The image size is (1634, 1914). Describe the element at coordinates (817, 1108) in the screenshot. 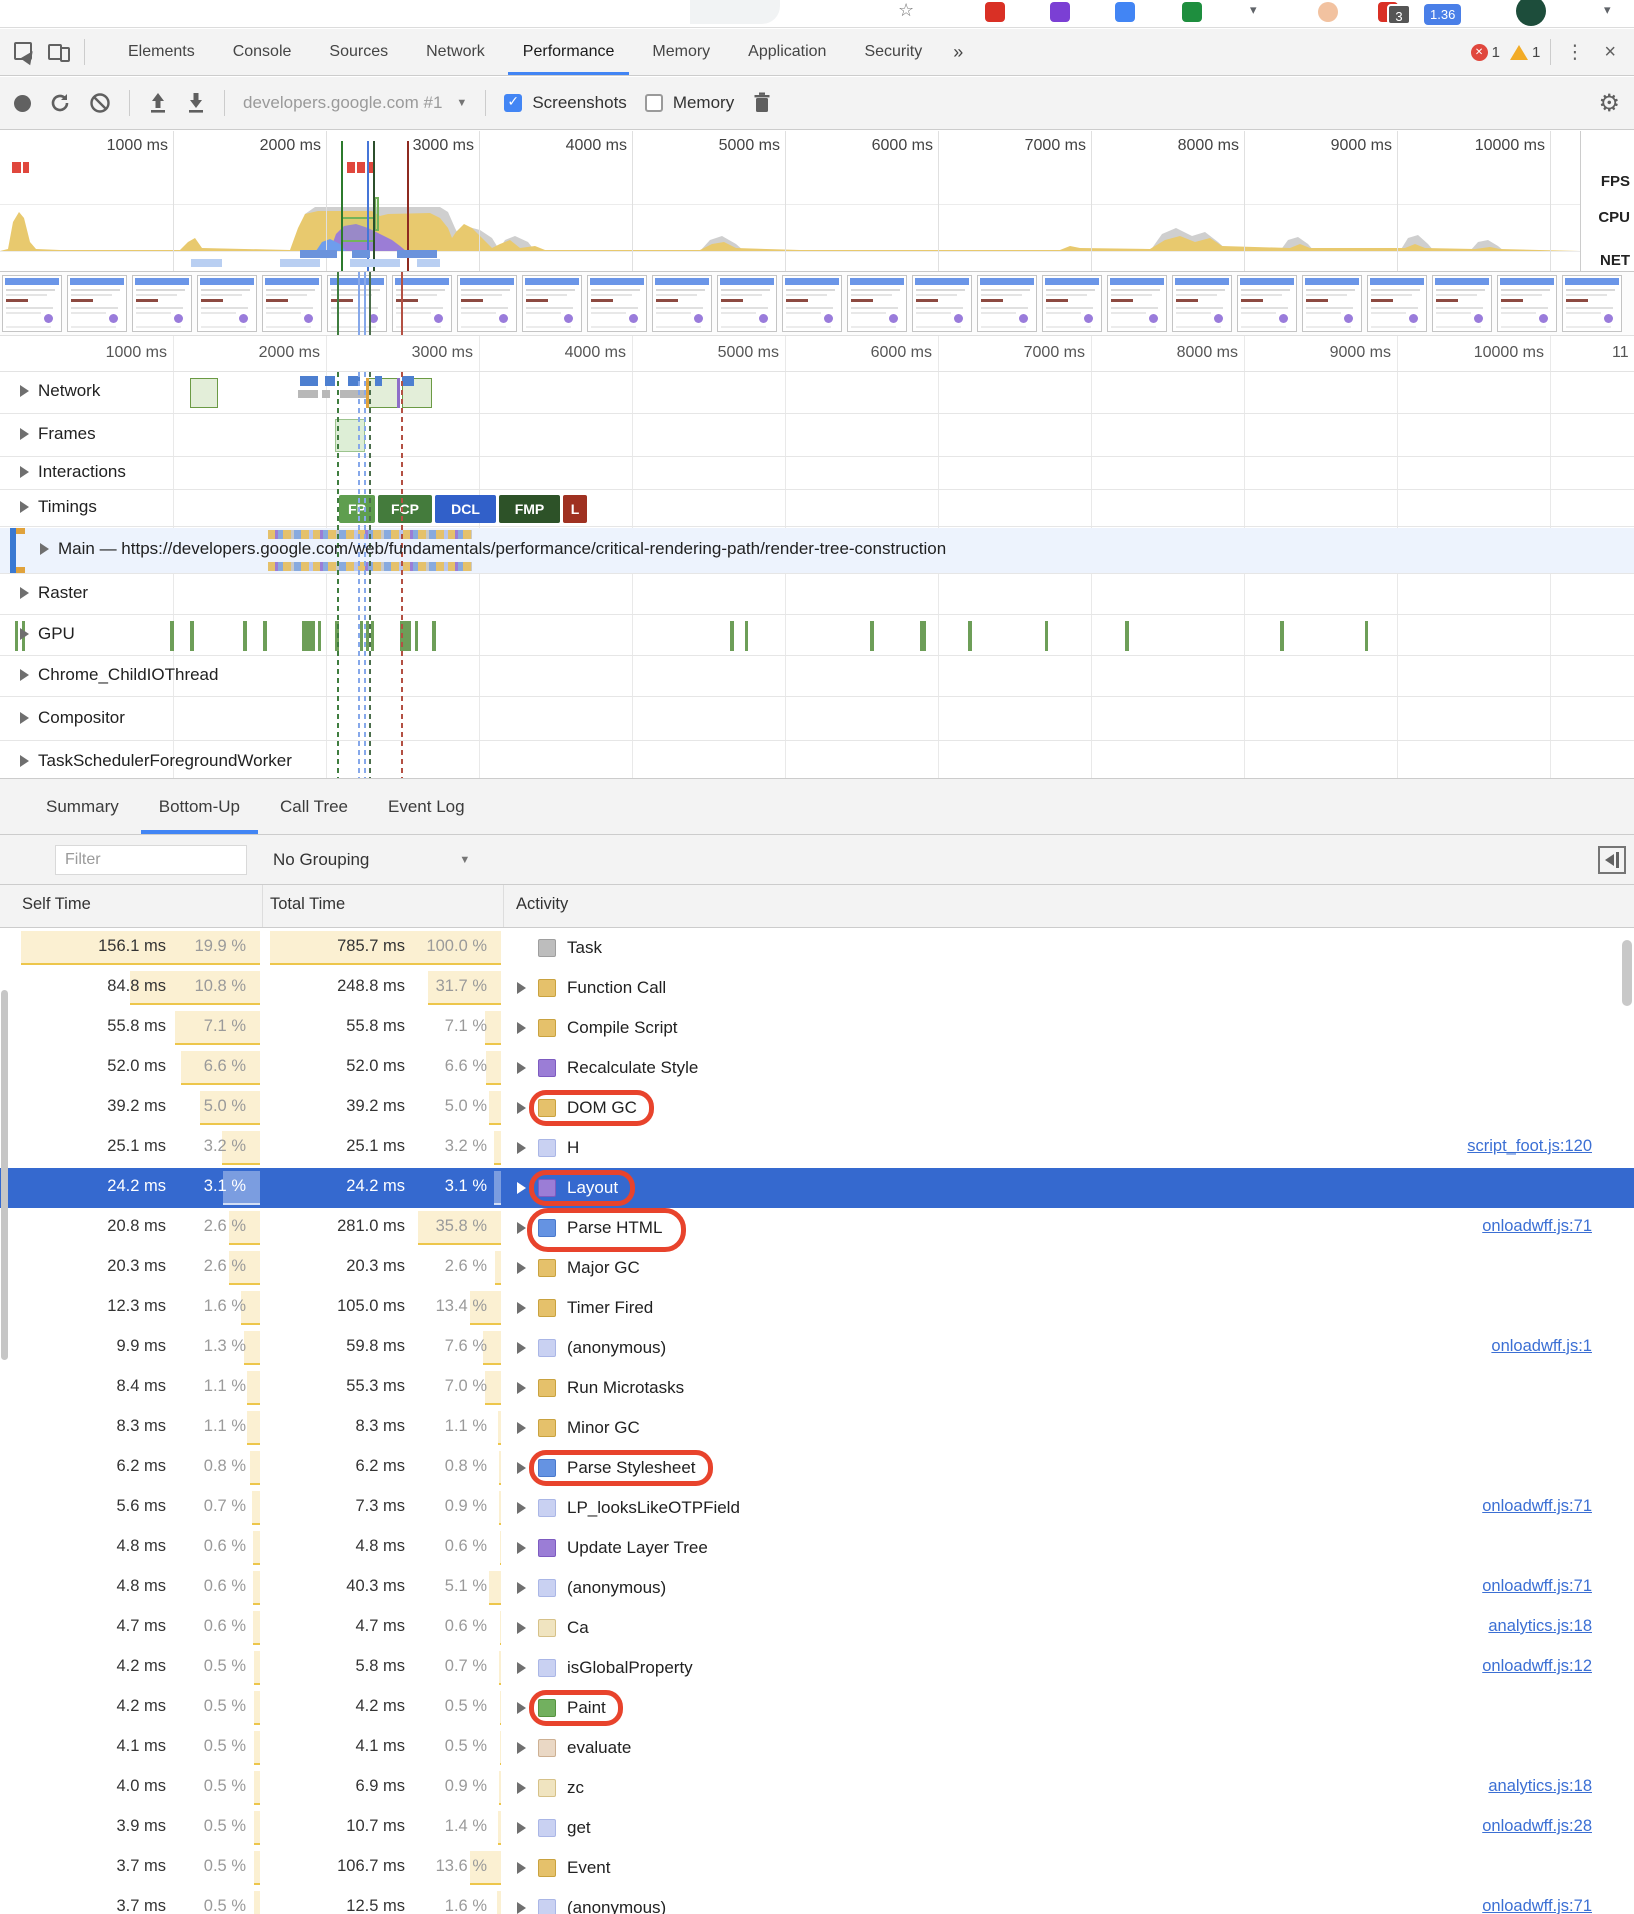

I see `table-row: 39.2 ms 5.0 % 39.2 ms 5.0 % DOM GC` at that location.